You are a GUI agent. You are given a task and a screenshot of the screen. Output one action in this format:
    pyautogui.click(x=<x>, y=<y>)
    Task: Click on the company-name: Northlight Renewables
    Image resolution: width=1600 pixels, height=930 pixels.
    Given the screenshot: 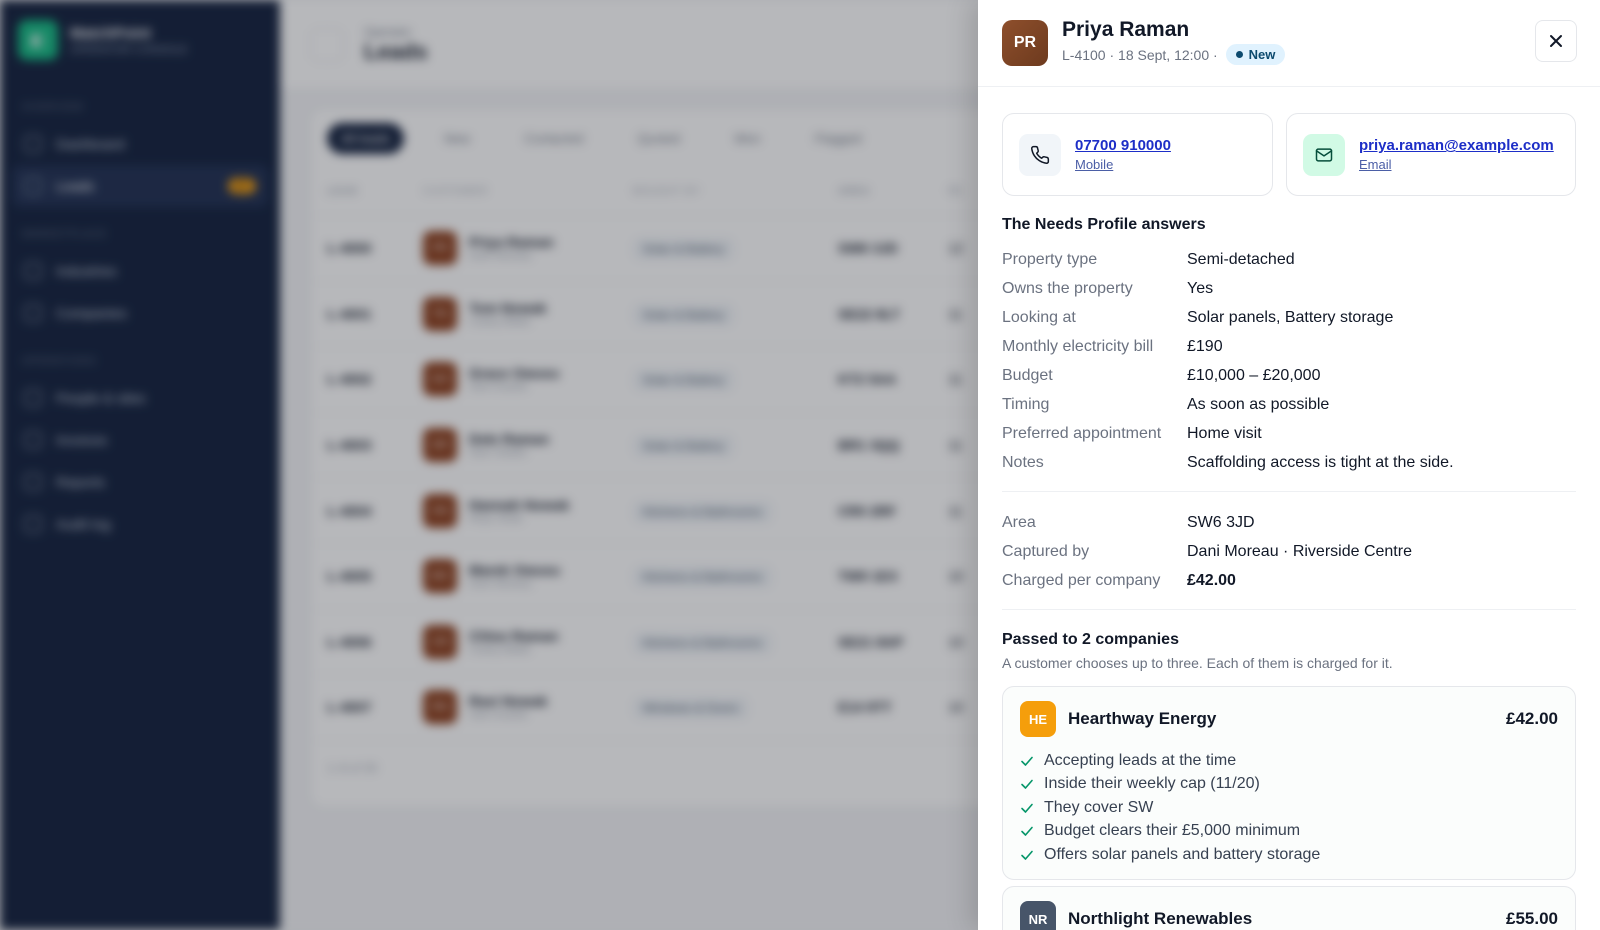 What is the action you would take?
    pyautogui.click(x=1160, y=918)
    